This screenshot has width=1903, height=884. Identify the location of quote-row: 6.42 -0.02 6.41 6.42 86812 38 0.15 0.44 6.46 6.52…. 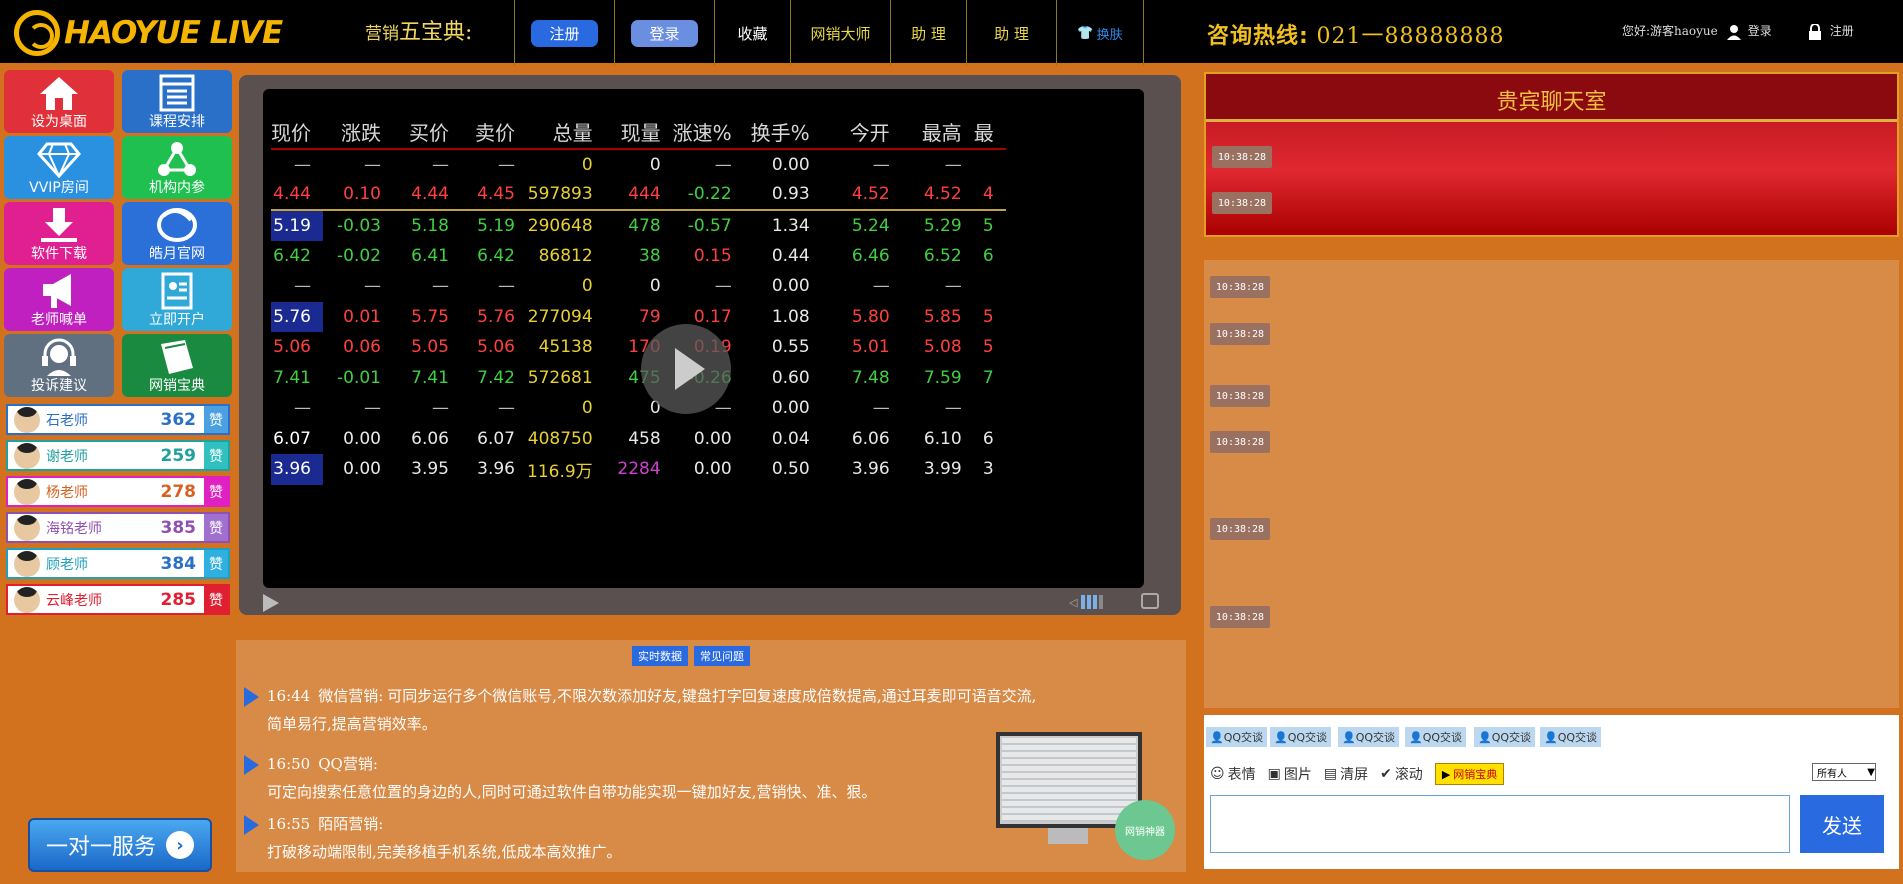
(638, 256).